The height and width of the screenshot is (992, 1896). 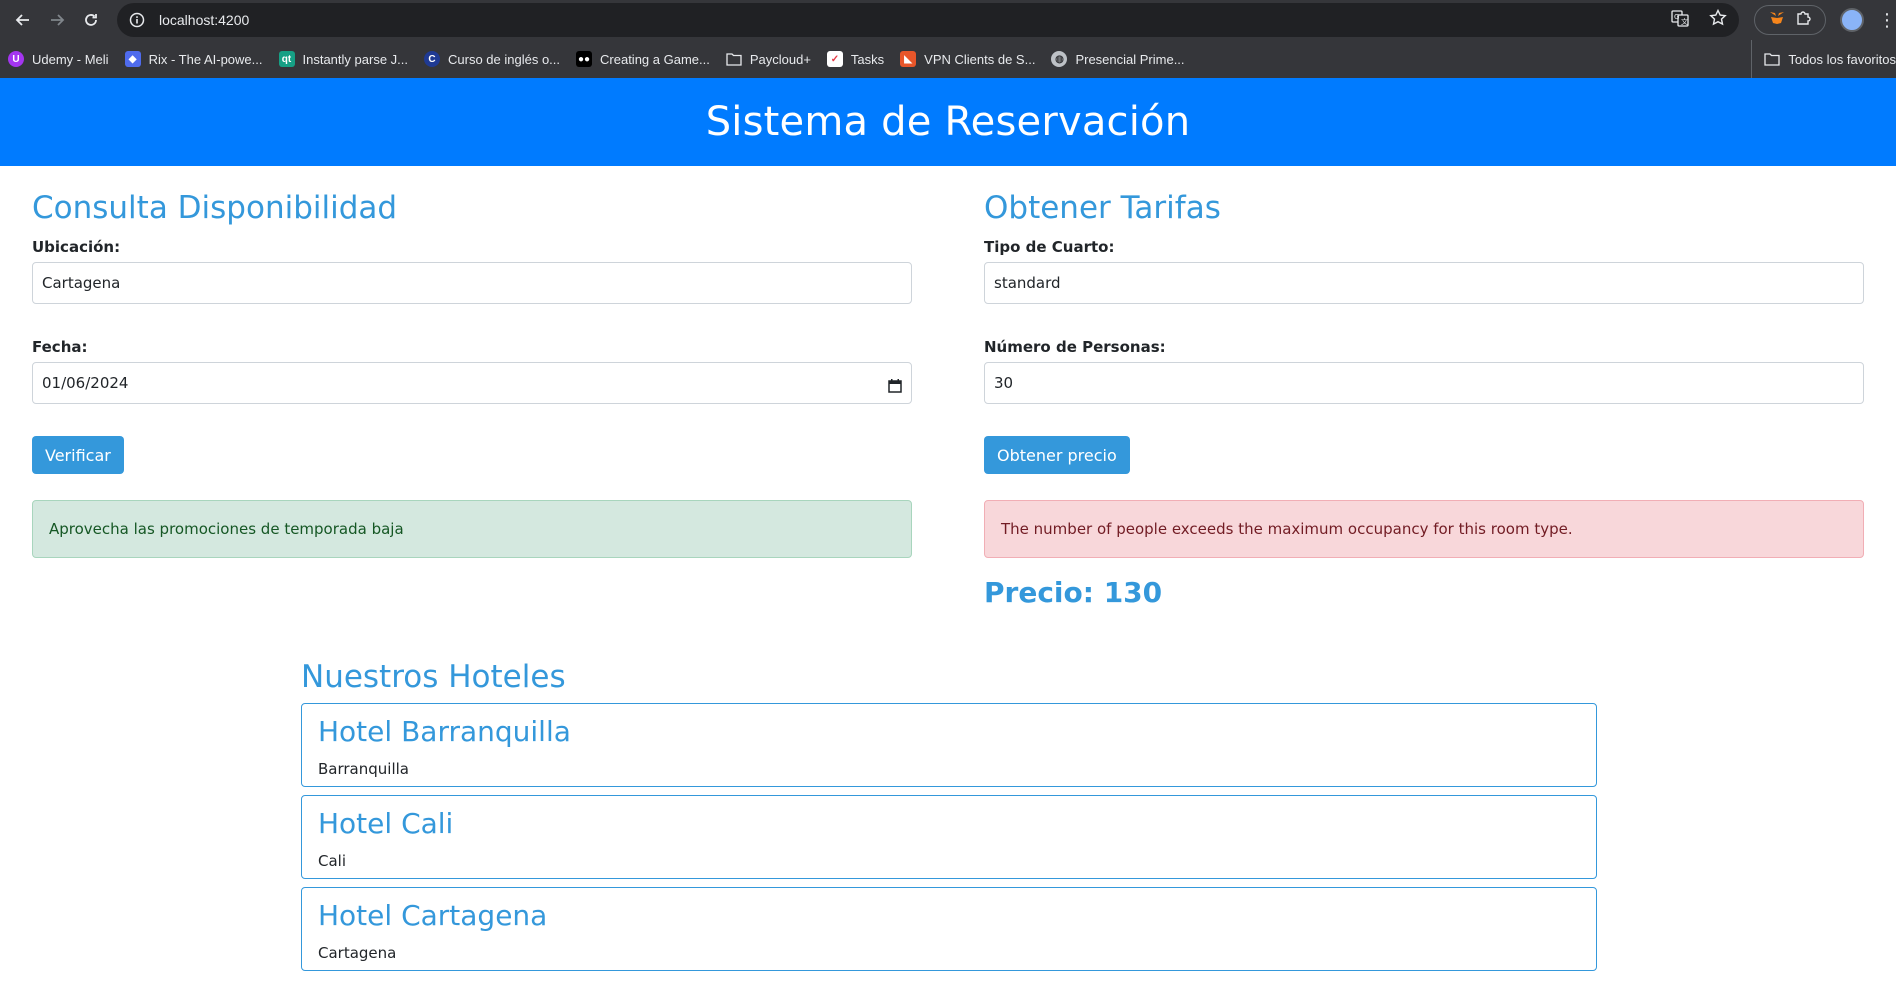 I want to click on browser-menu-icon: ⋮, so click(x=1887, y=20).